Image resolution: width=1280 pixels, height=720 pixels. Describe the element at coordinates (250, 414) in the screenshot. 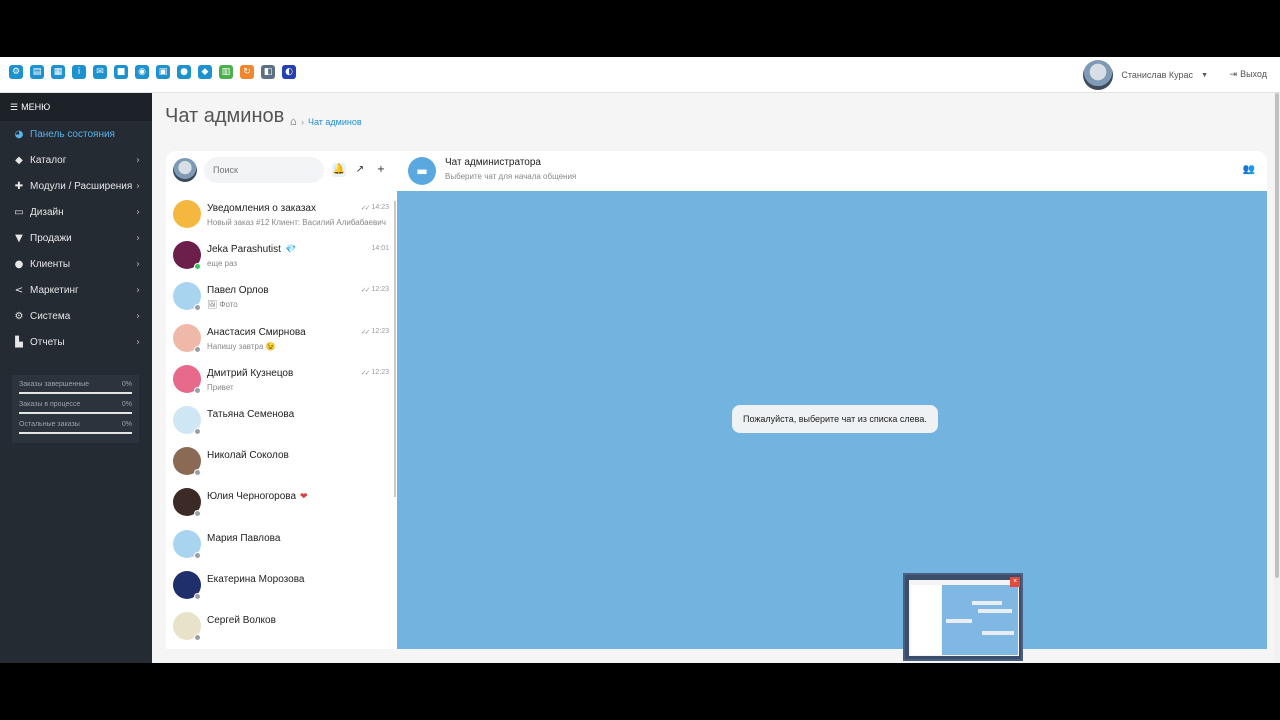

I see `chat-name: Татьяна Семенова` at that location.